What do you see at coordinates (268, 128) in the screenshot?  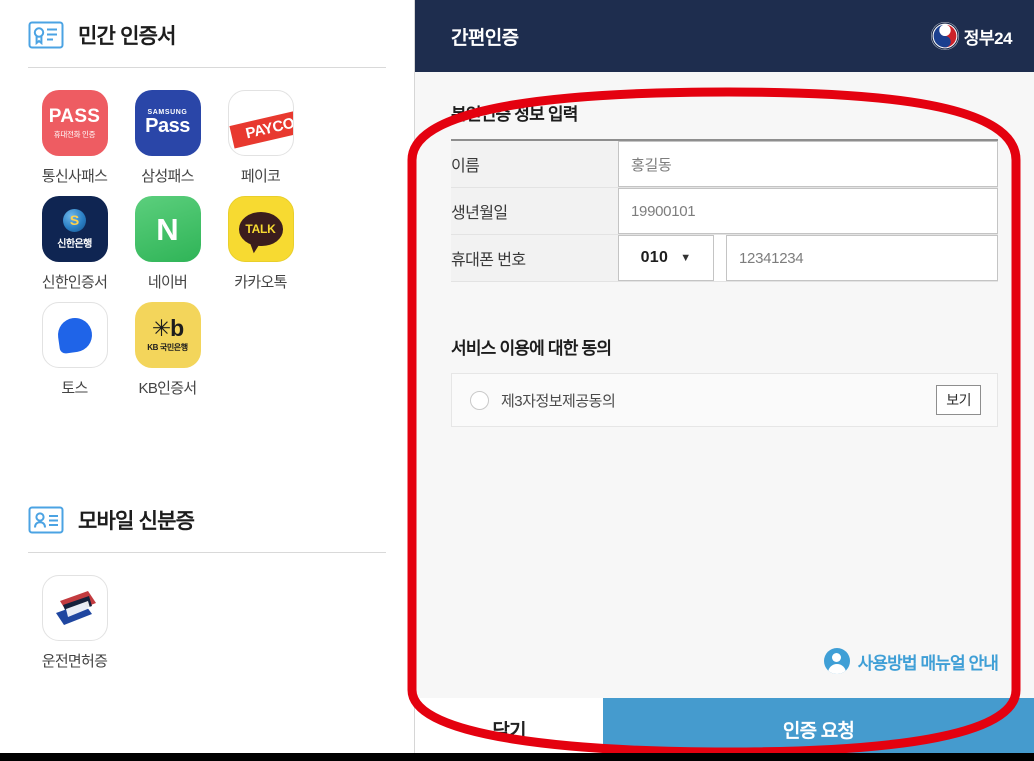 I see `payco-logo-text: PAYCO` at bounding box center [268, 128].